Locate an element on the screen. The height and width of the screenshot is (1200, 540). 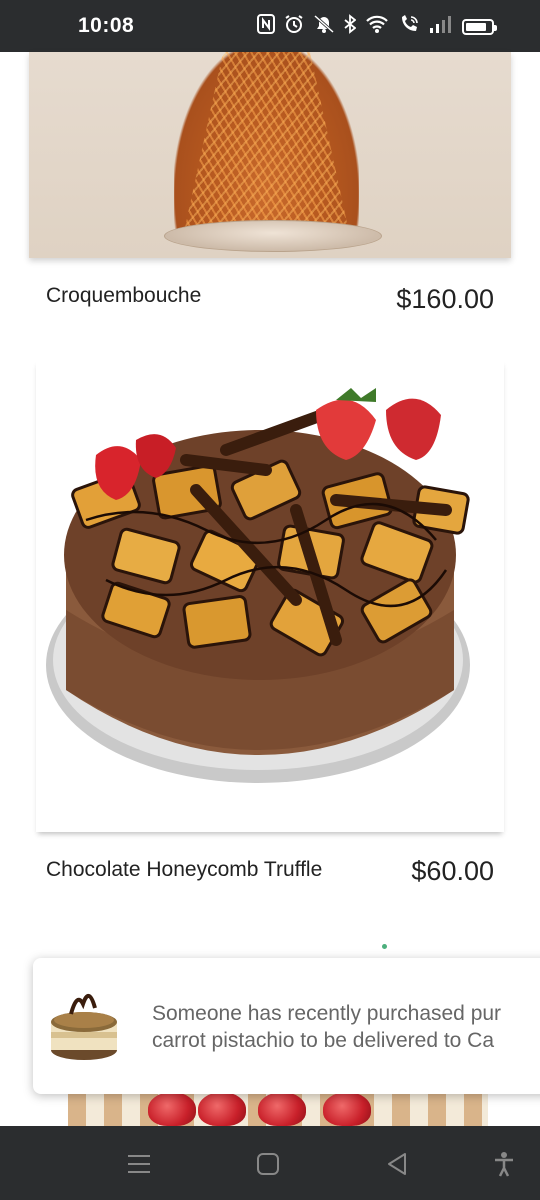
next-product-image is located at coordinates (278, 1110).